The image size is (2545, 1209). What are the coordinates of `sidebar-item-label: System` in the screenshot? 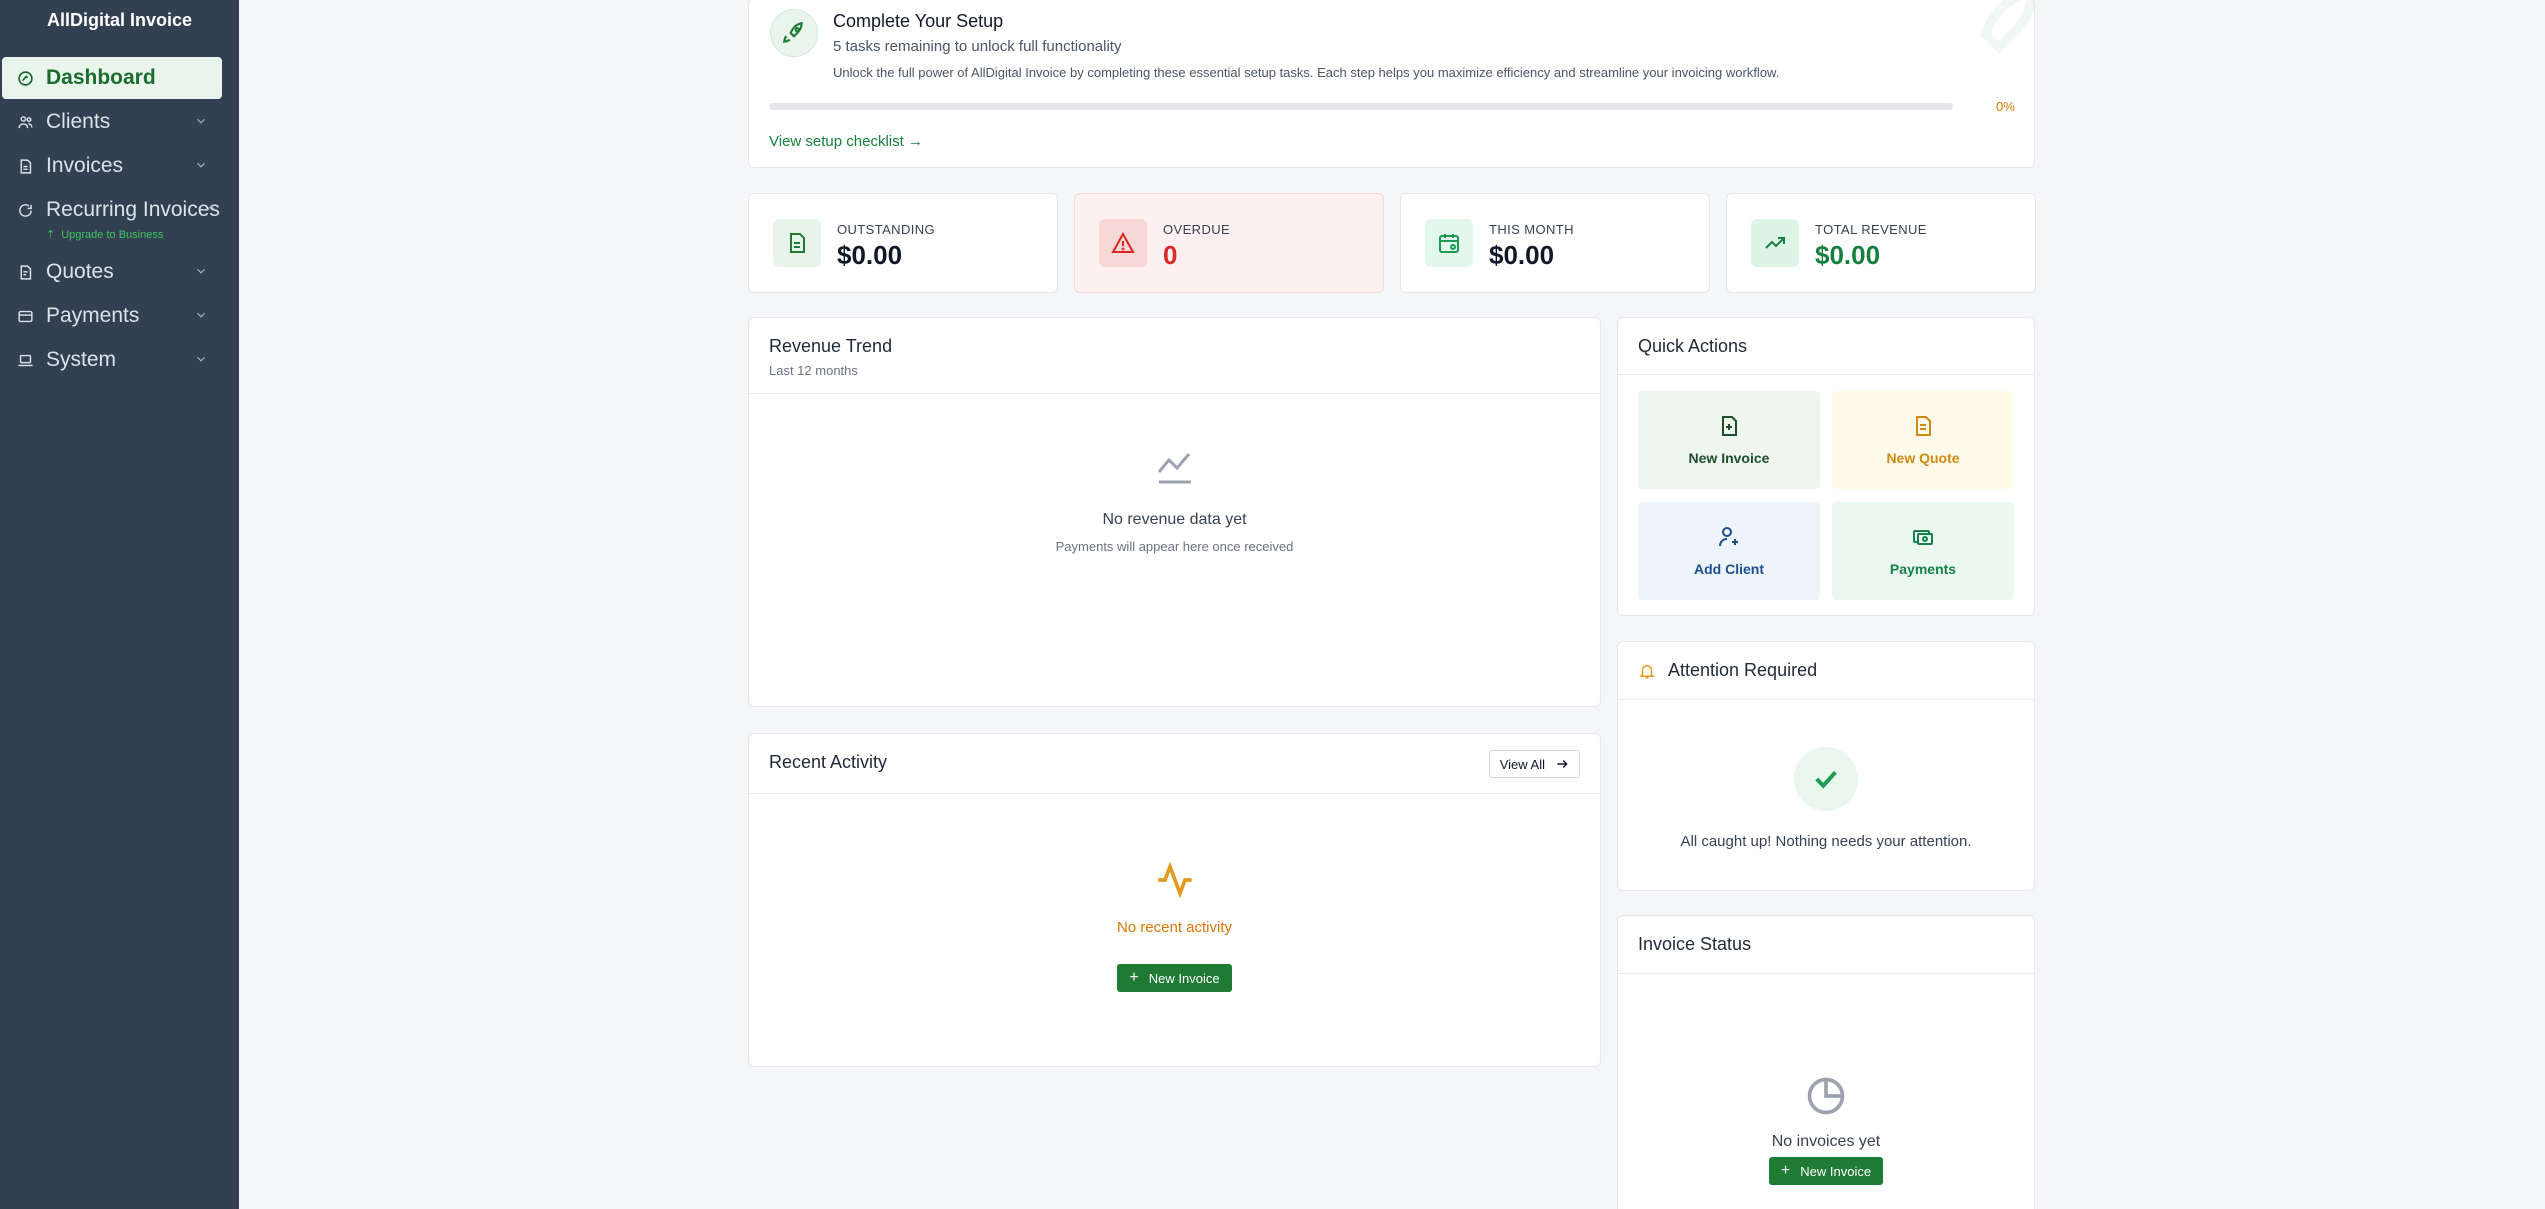 It's located at (81, 359).